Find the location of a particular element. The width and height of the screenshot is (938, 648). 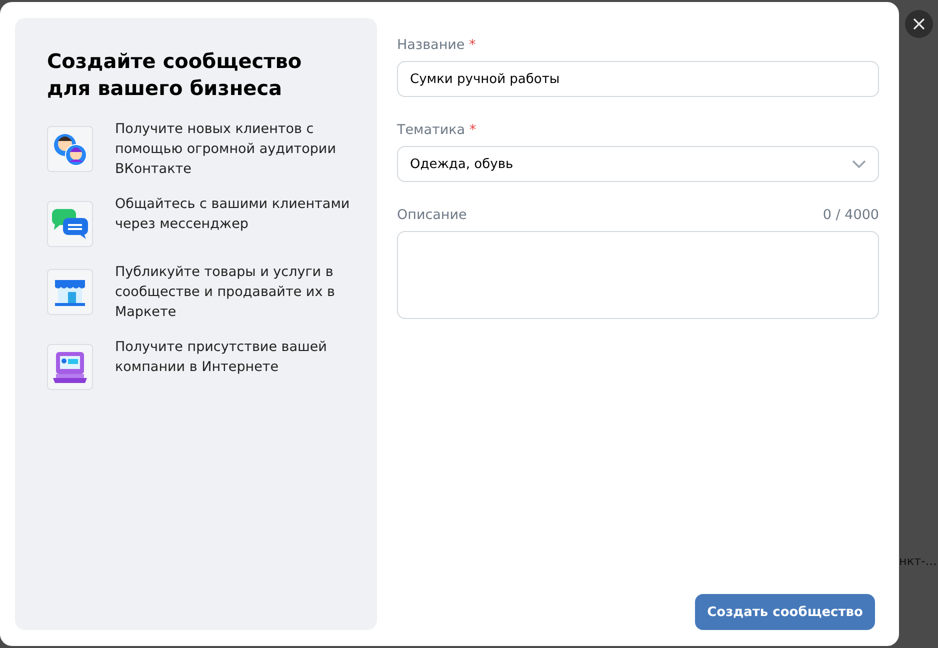

name-input-field: Сумки ручной работы is located at coordinates (638, 79).